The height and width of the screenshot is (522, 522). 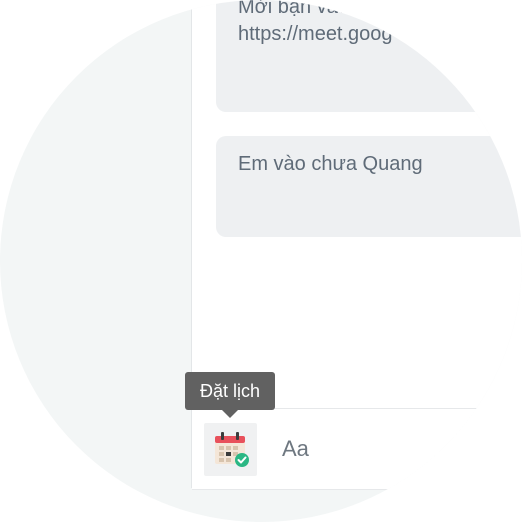 I want to click on schedule-tooltip: Đặt lịch, so click(x=230, y=391).